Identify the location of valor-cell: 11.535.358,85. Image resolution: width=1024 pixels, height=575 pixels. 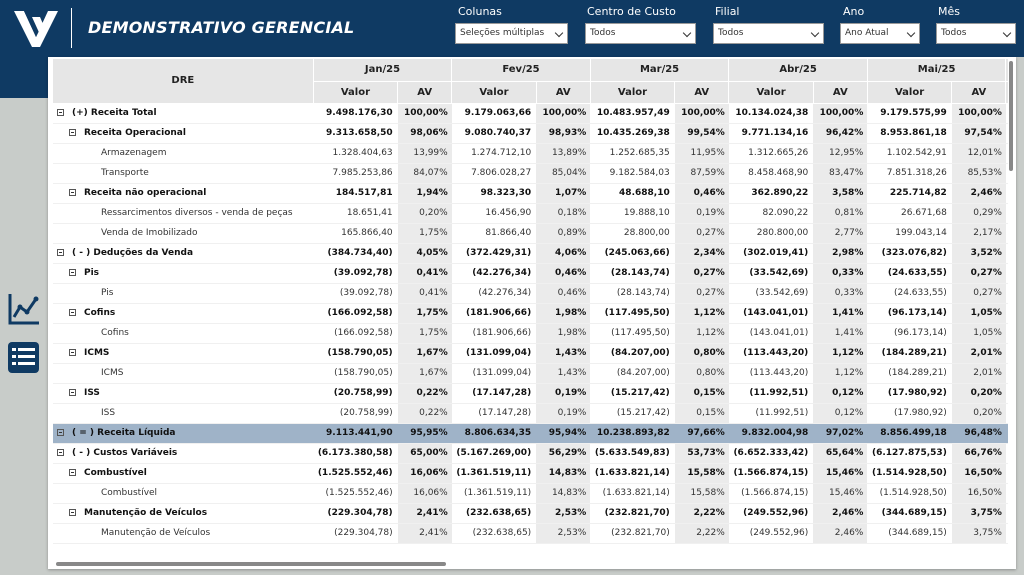
(1006, 113).